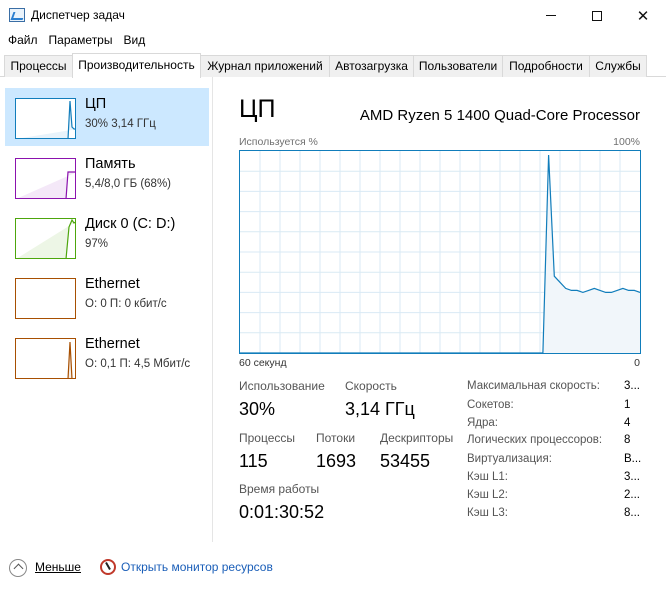 The width and height of the screenshot is (666, 593). What do you see at coordinates (126, 304) in the screenshot?
I see `sidebar-item-subtitle: О: 0 П: 0 кбит/с` at bounding box center [126, 304].